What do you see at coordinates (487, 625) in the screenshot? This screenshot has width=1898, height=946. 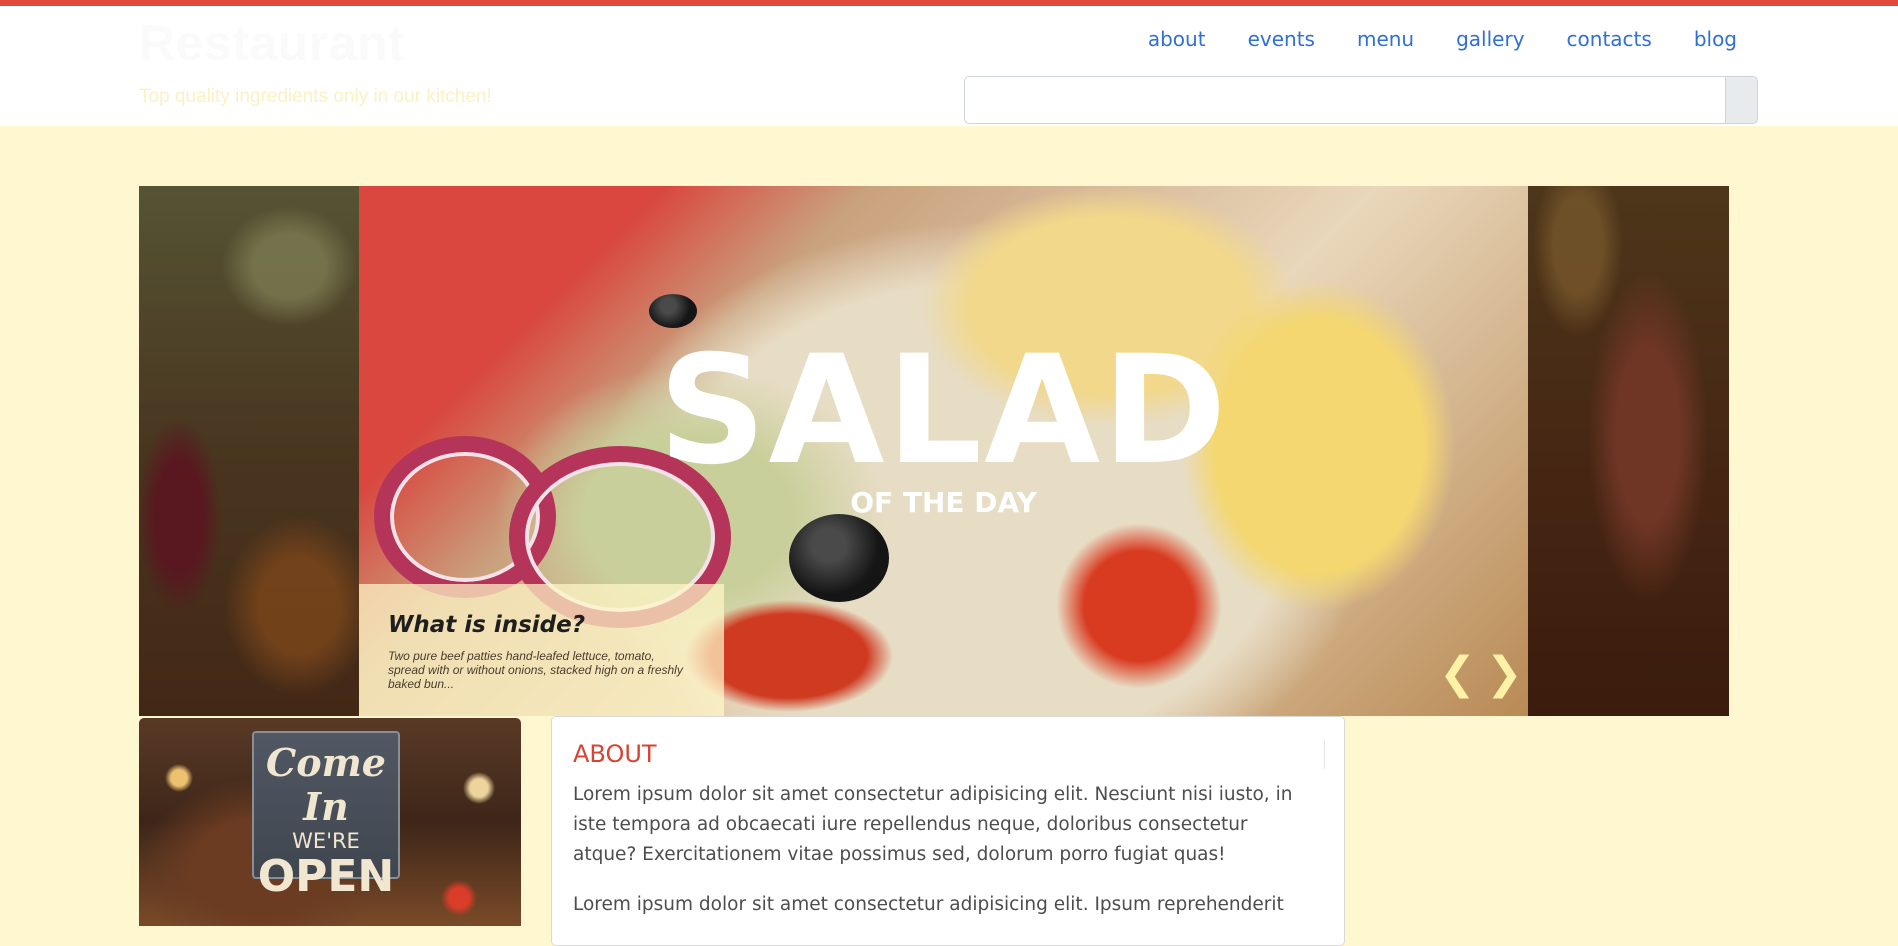 I see `caption-title: What is inside?` at bounding box center [487, 625].